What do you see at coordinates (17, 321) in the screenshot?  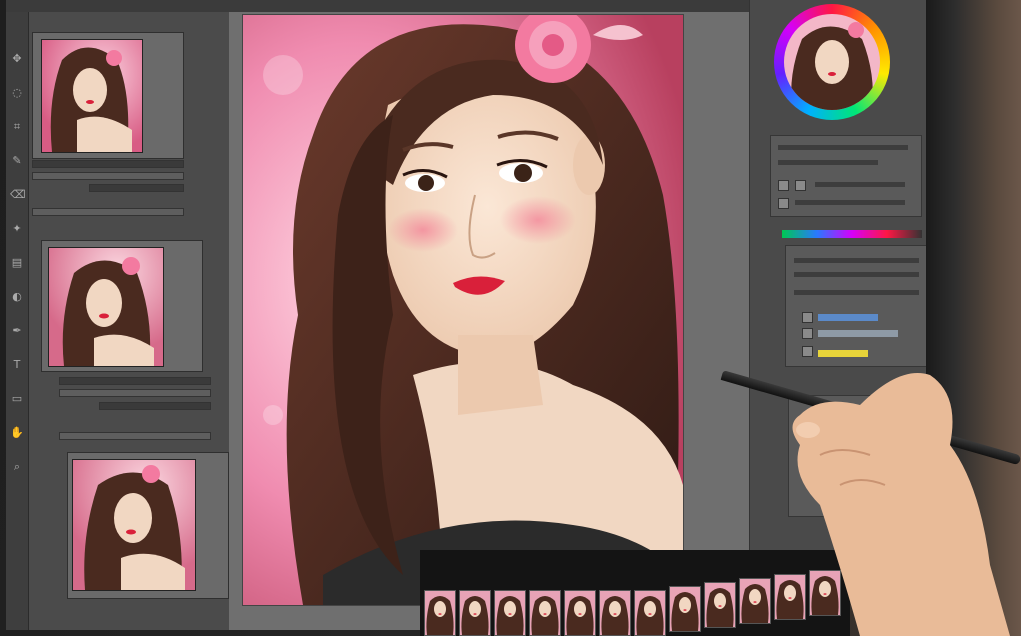 I see `tool-strip: ✥ ◌ ⌗ ✎ ⌫ ✦ ▤ ◐ ✒ T ▭ ✋ ⌕` at bounding box center [17, 321].